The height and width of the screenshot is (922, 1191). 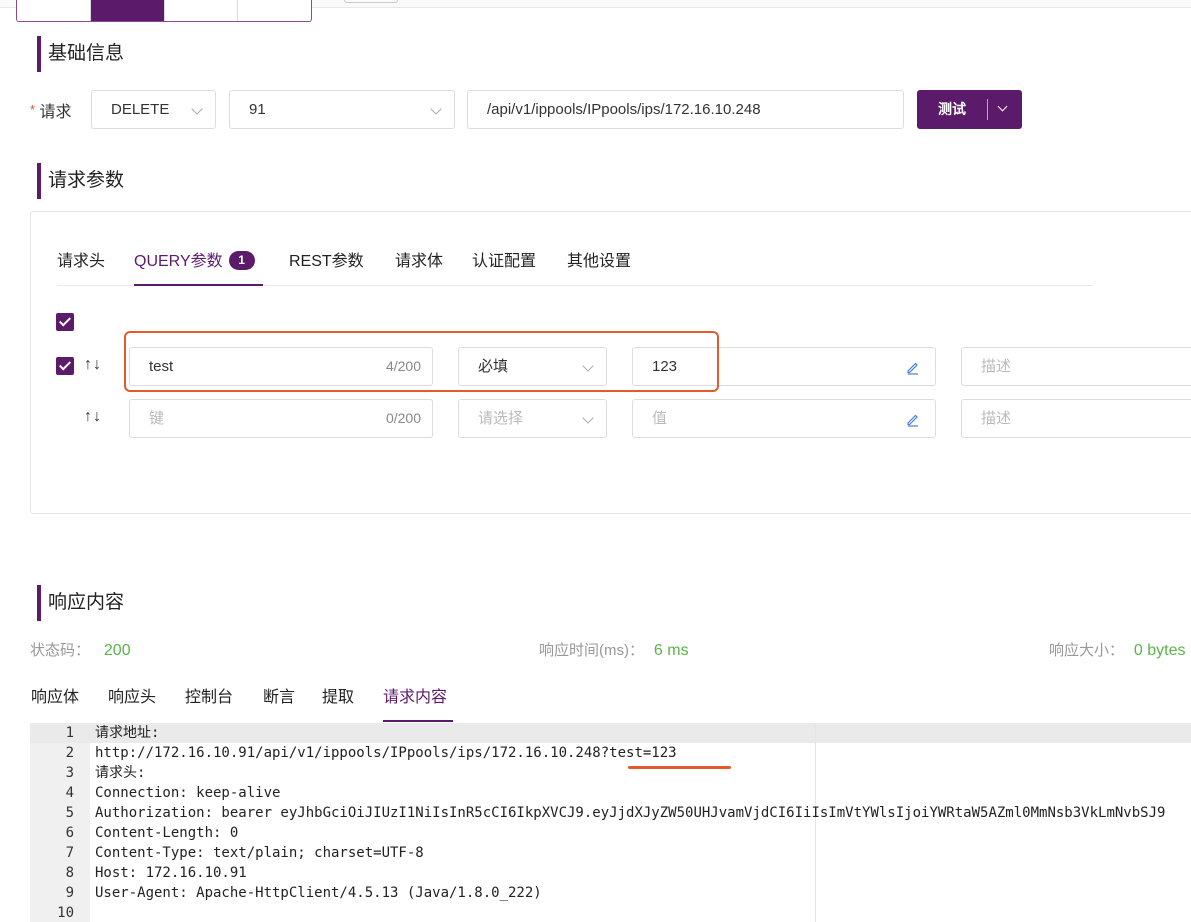 What do you see at coordinates (532, 418) in the screenshot?
I see `param-required-select: 请选择` at bounding box center [532, 418].